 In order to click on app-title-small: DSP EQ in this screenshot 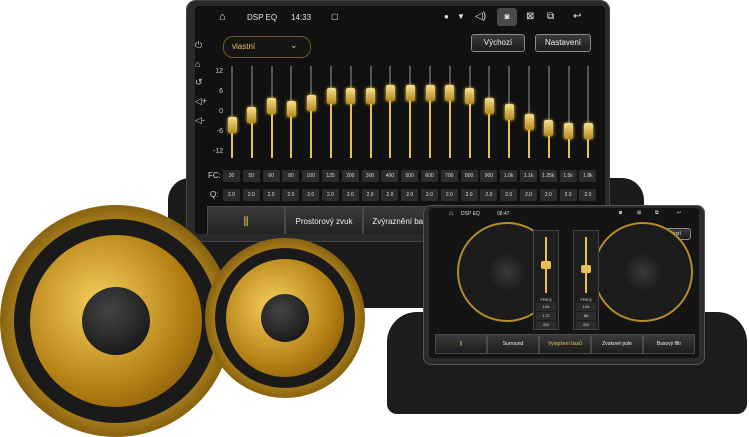, I will do `click(470, 214)`.